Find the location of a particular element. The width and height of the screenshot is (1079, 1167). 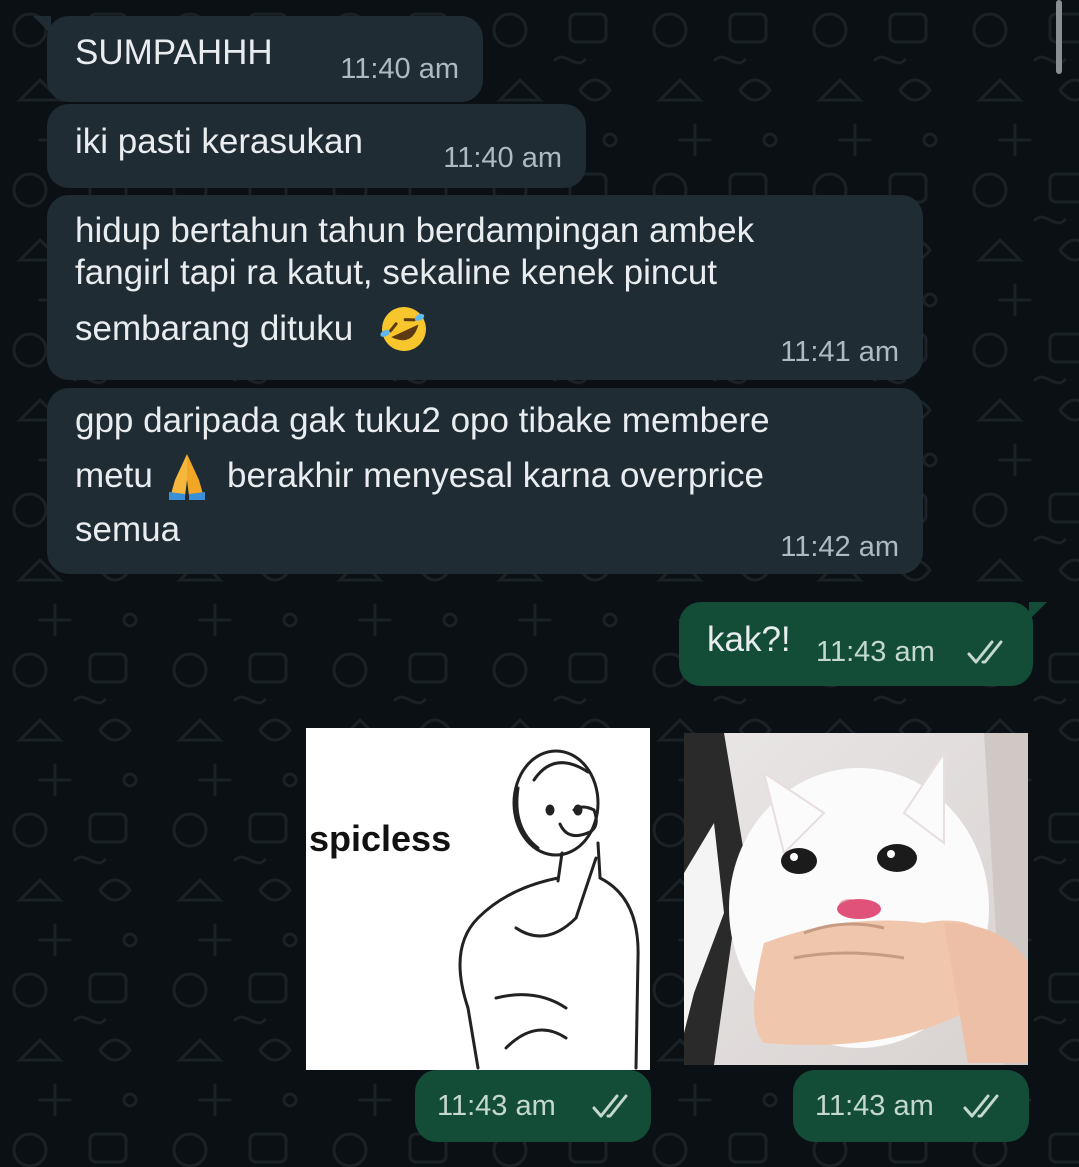

message-text: kak?! is located at coordinates (749, 639).